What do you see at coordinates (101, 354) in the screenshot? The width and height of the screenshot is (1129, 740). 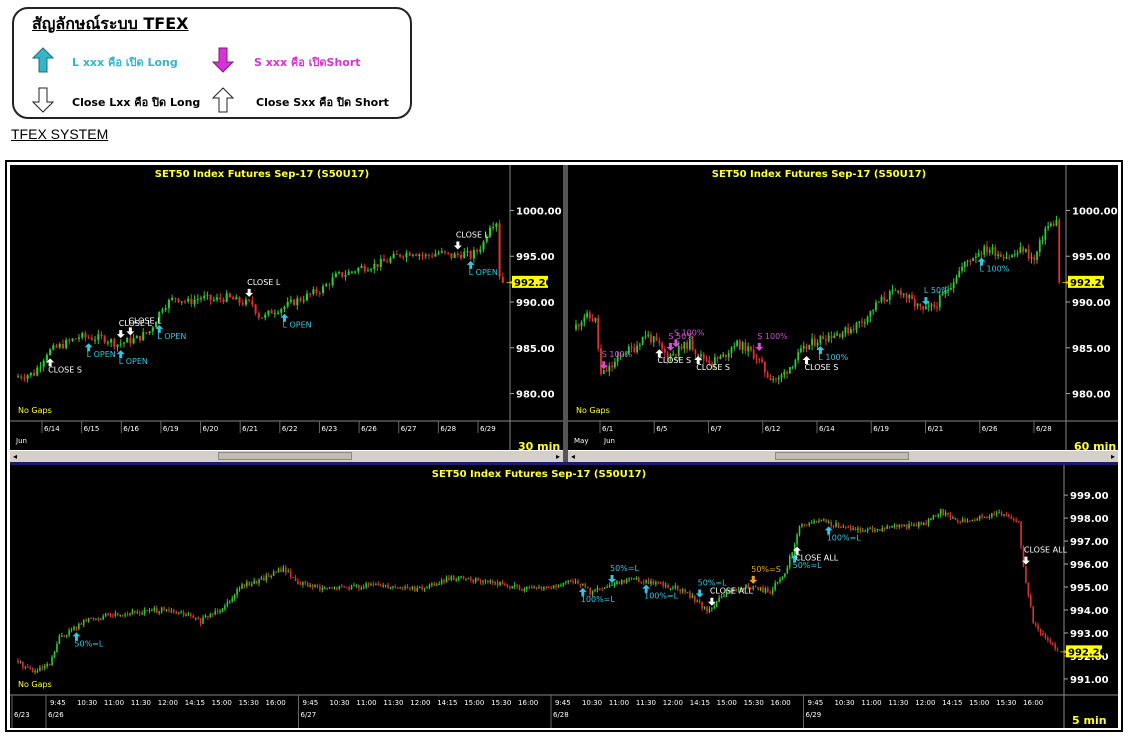 I see `signal-label: L OPEN` at bounding box center [101, 354].